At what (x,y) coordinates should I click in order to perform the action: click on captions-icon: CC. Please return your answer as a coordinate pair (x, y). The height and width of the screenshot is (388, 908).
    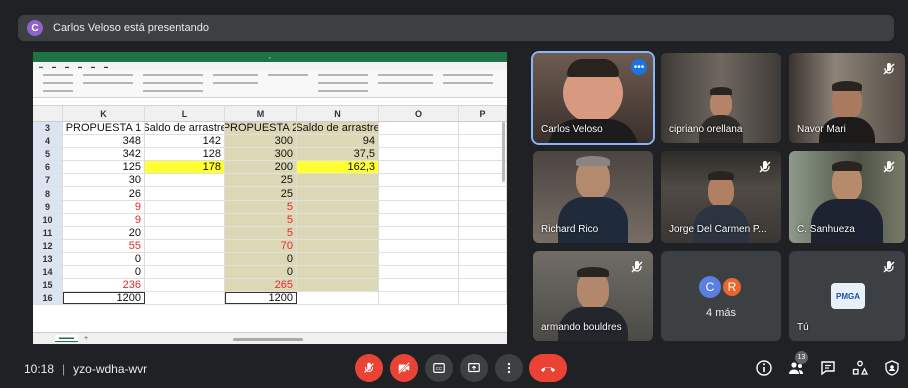
    Looking at the image, I should click on (439, 368).